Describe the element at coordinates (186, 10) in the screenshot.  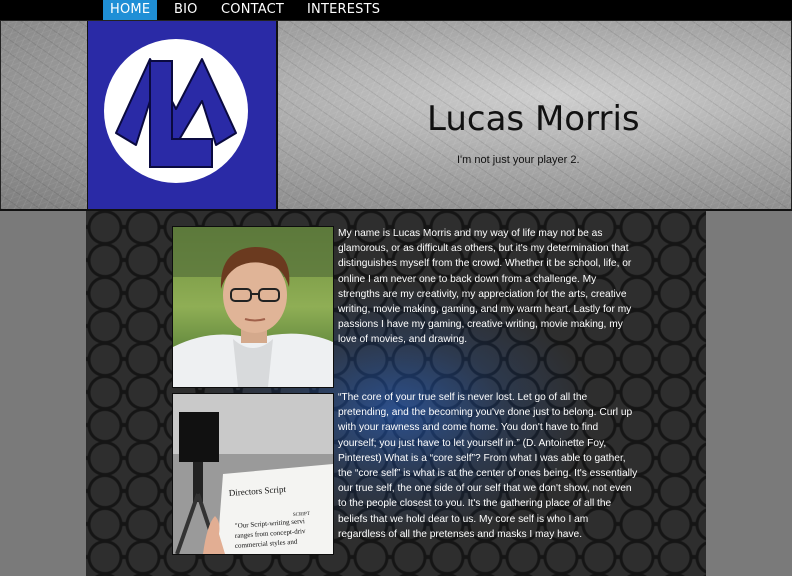
I see `nav-bio: BIO` at that location.